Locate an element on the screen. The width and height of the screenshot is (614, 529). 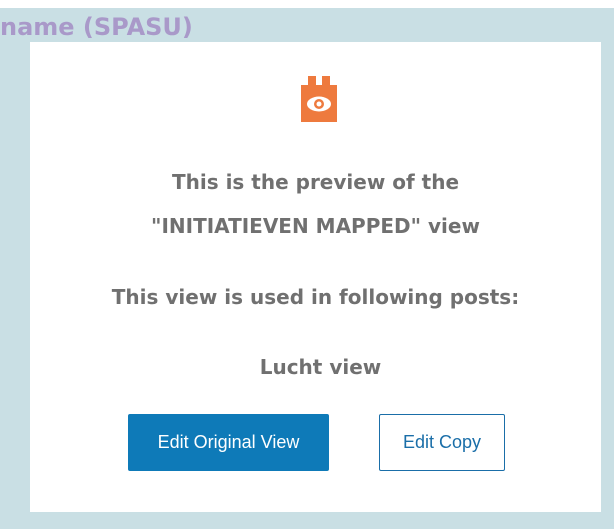
frame-title: name (SPASU) is located at coordinates (96, 27).